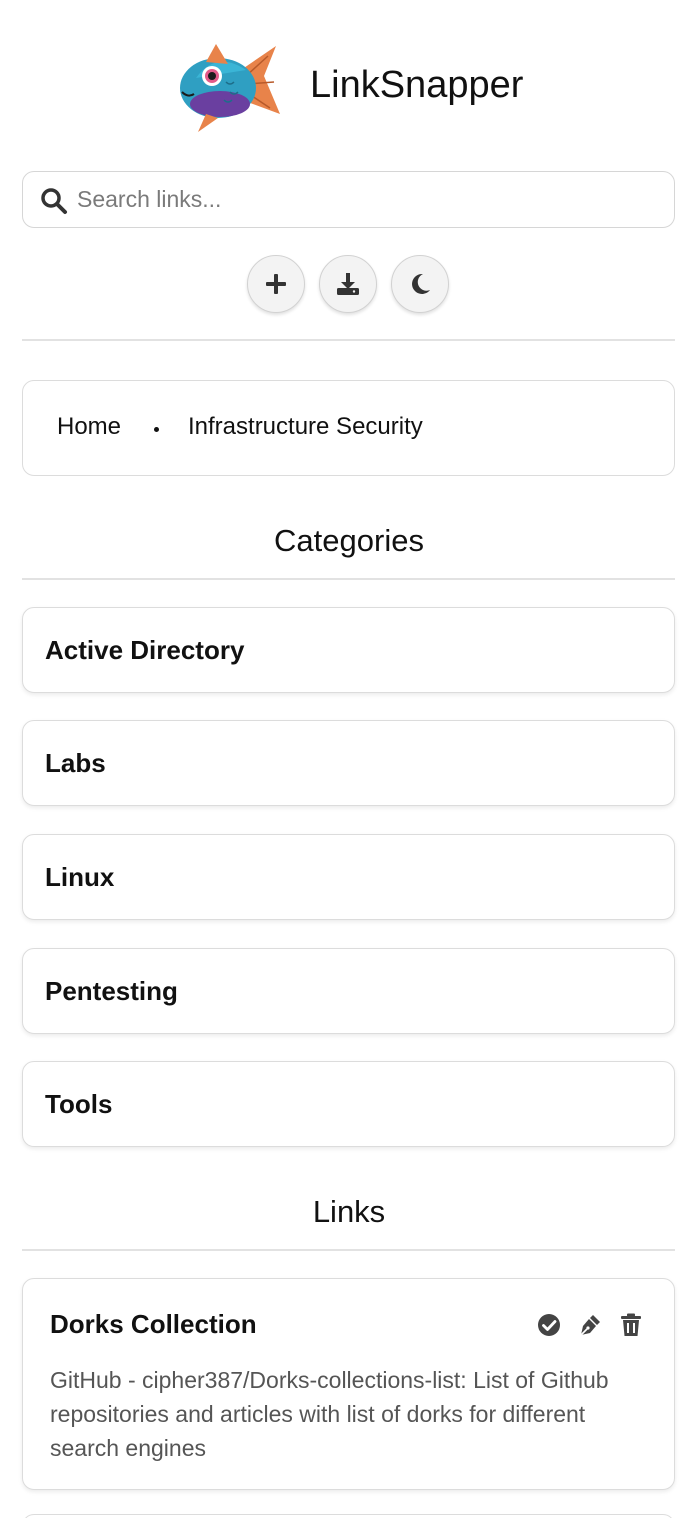 Image resolution: width=698 pixels, height=1518 pixels. I want to click on links-heading: Links, so click(349, 1211).